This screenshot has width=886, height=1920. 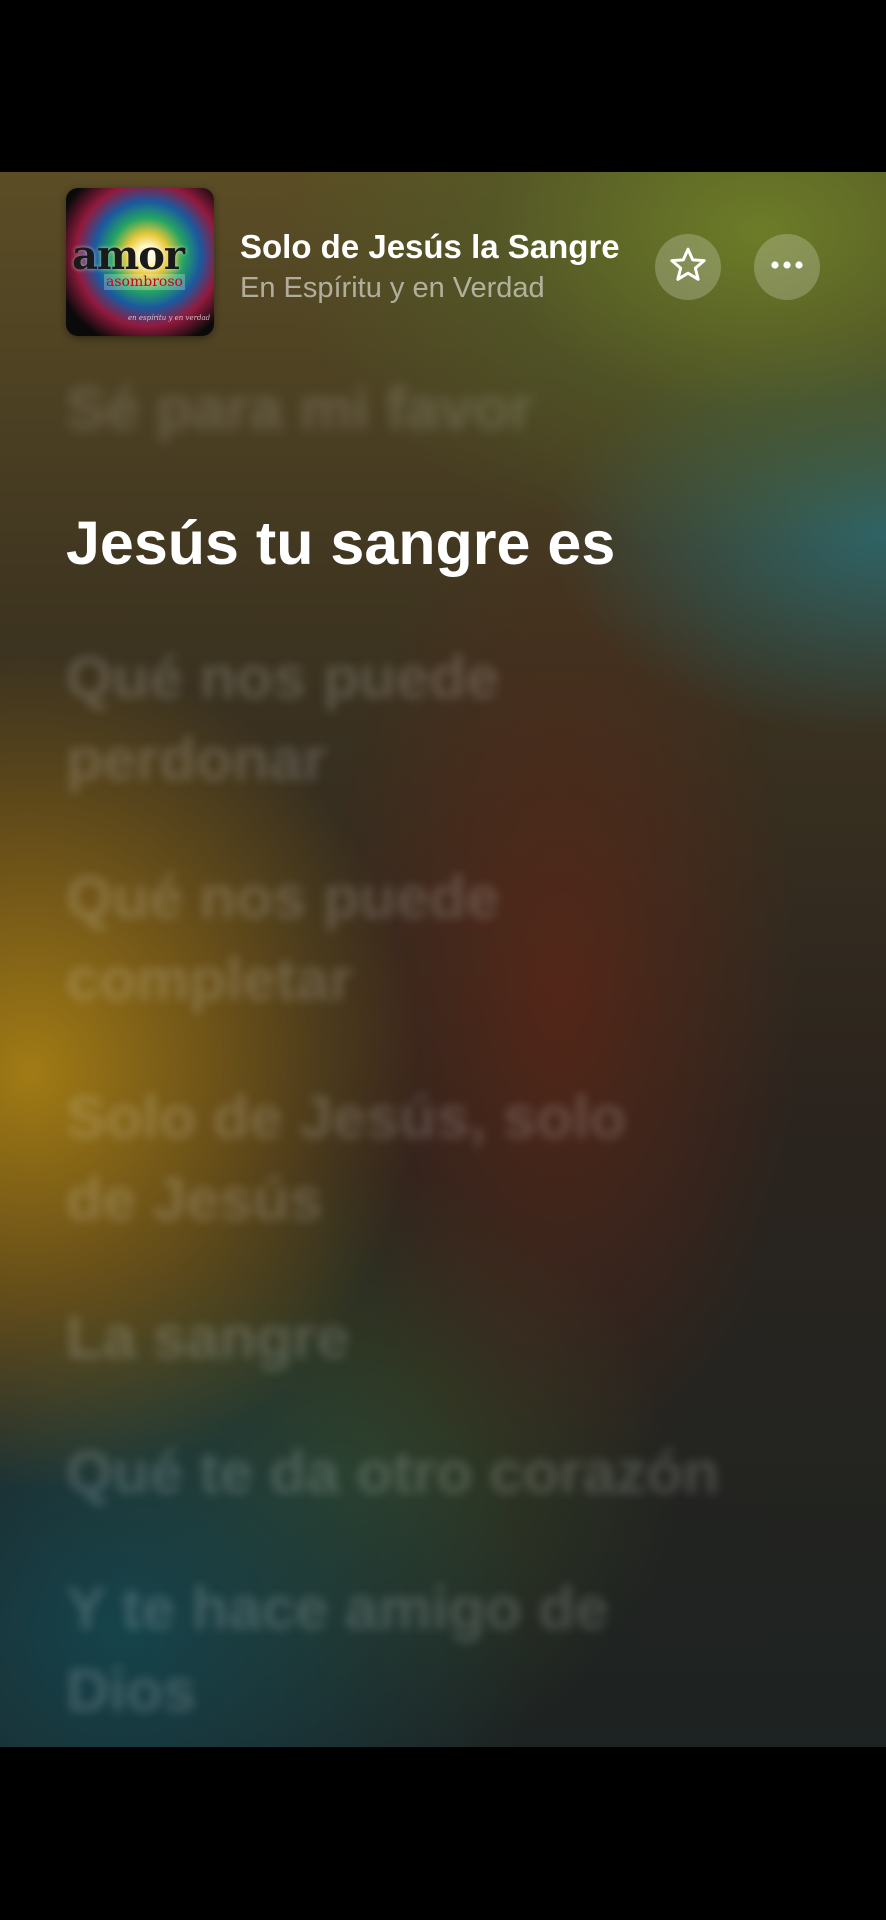 I want to click on star-outline-icon, so click(x=688, y=267).